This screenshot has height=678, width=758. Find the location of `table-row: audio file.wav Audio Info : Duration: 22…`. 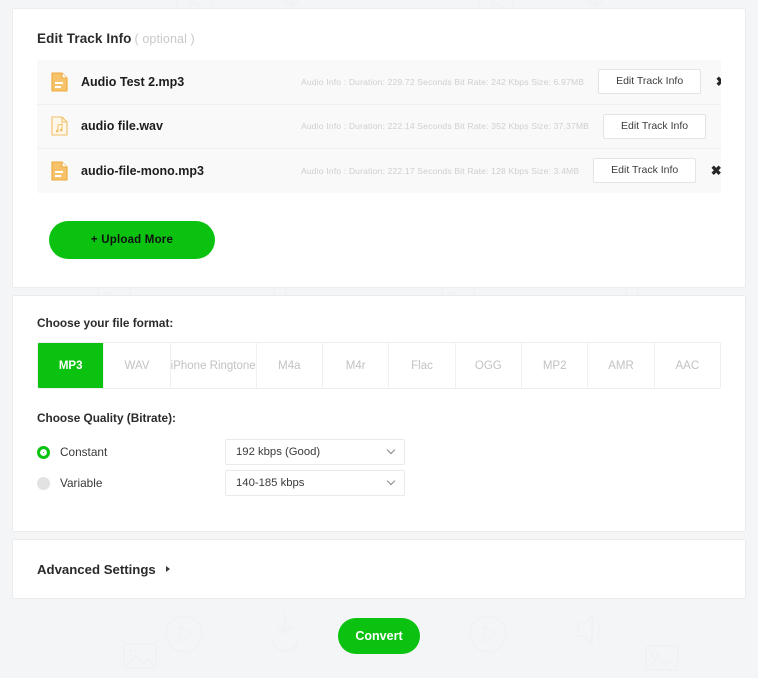

table-row: audio file.wav Audio Info : Duration: 22… is located at coordinates (379, 127).